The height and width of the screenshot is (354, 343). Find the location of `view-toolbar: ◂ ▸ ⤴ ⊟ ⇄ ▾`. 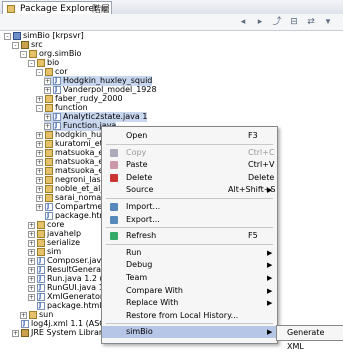

view-toolbar: ◂ ▸ ⤴ ⊟ ⇄ ▾ is located at coordinates (171, 22).